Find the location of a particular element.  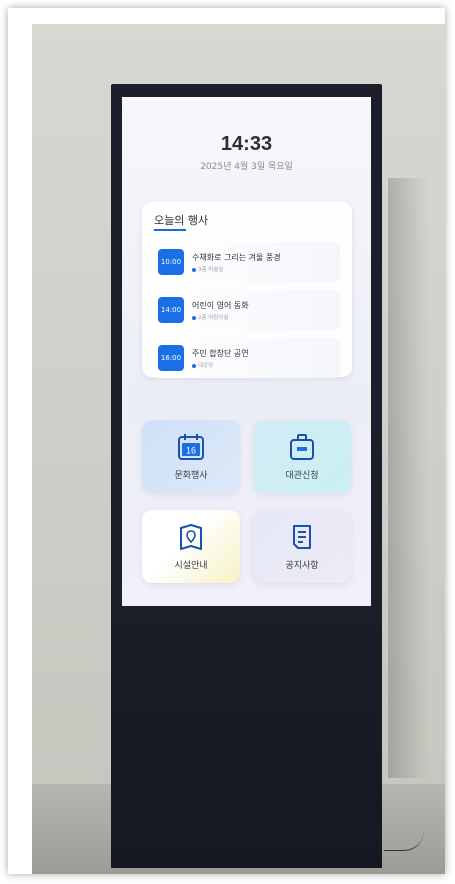

rental-request-label: 대관신청 is located at coordinates (302, 476).